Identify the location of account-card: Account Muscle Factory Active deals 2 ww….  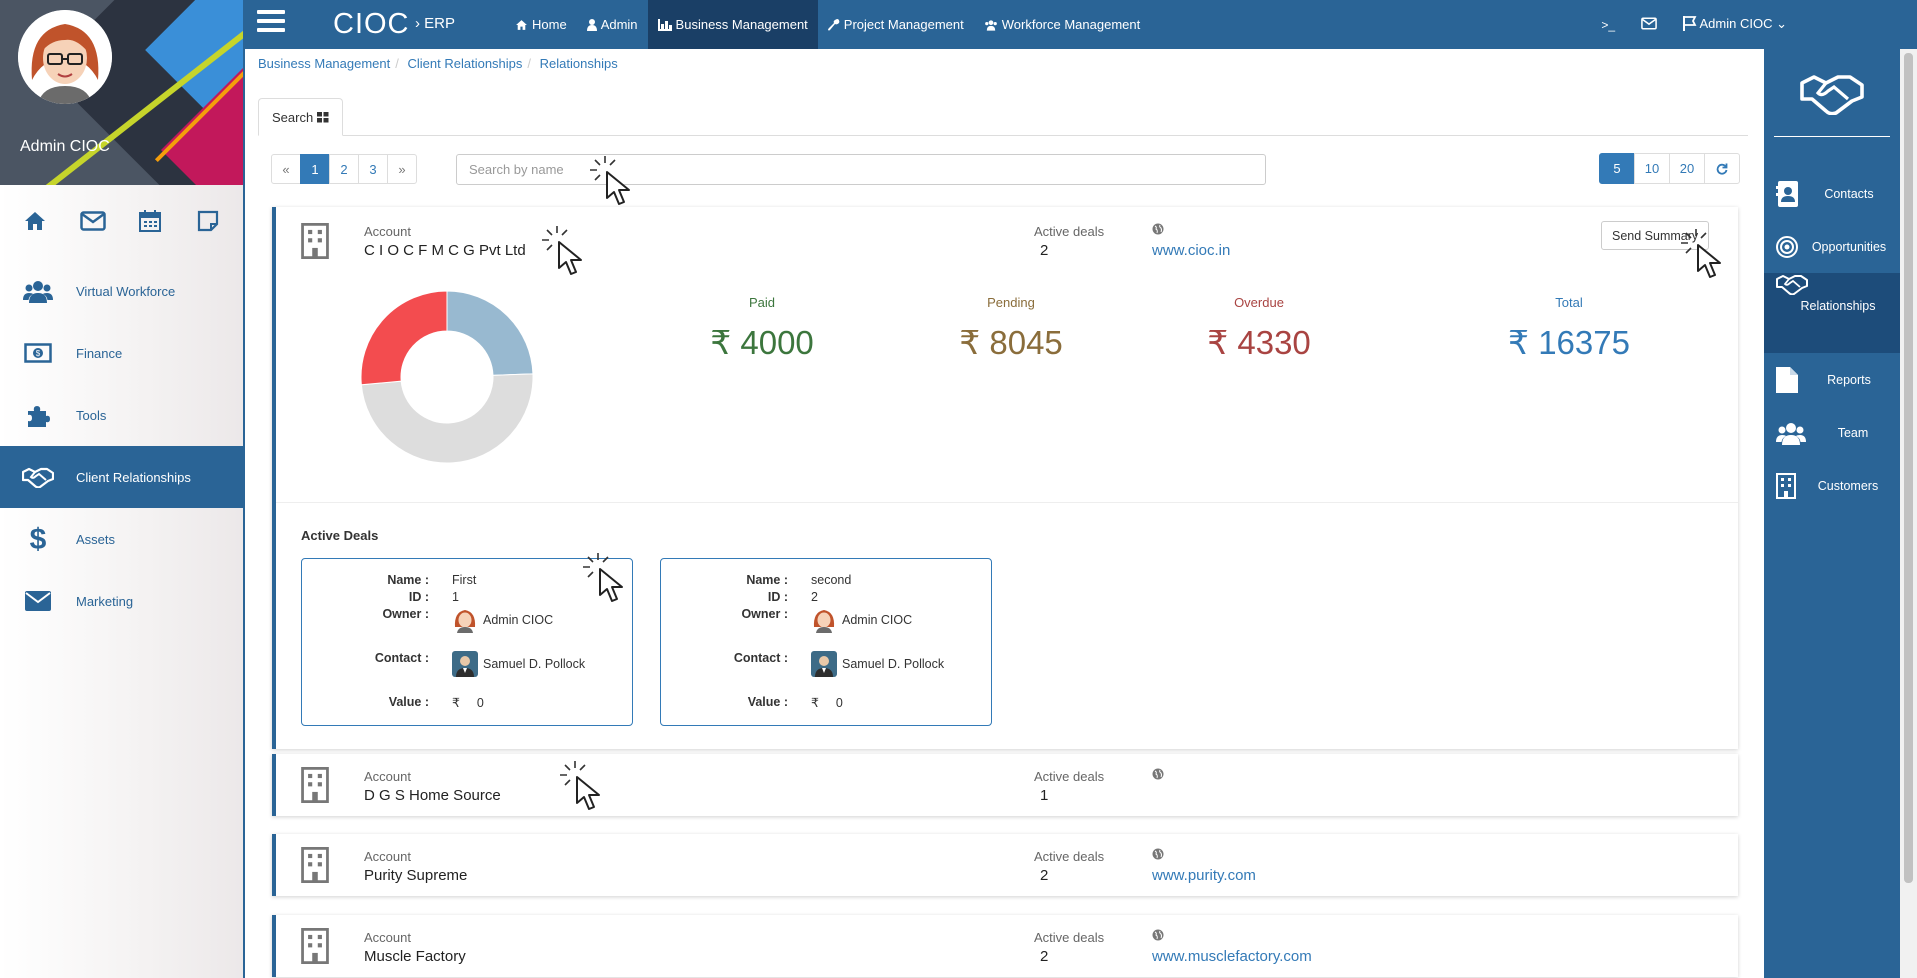
(1005, 946).